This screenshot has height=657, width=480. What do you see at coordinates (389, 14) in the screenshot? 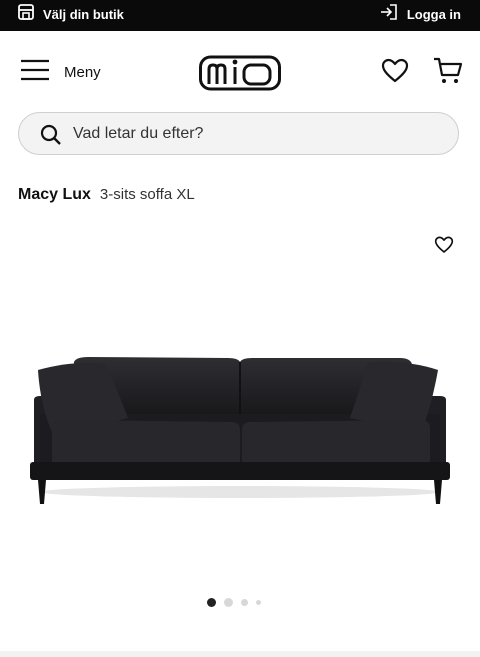
I see `login-icon` at bounding box center [389, 14].